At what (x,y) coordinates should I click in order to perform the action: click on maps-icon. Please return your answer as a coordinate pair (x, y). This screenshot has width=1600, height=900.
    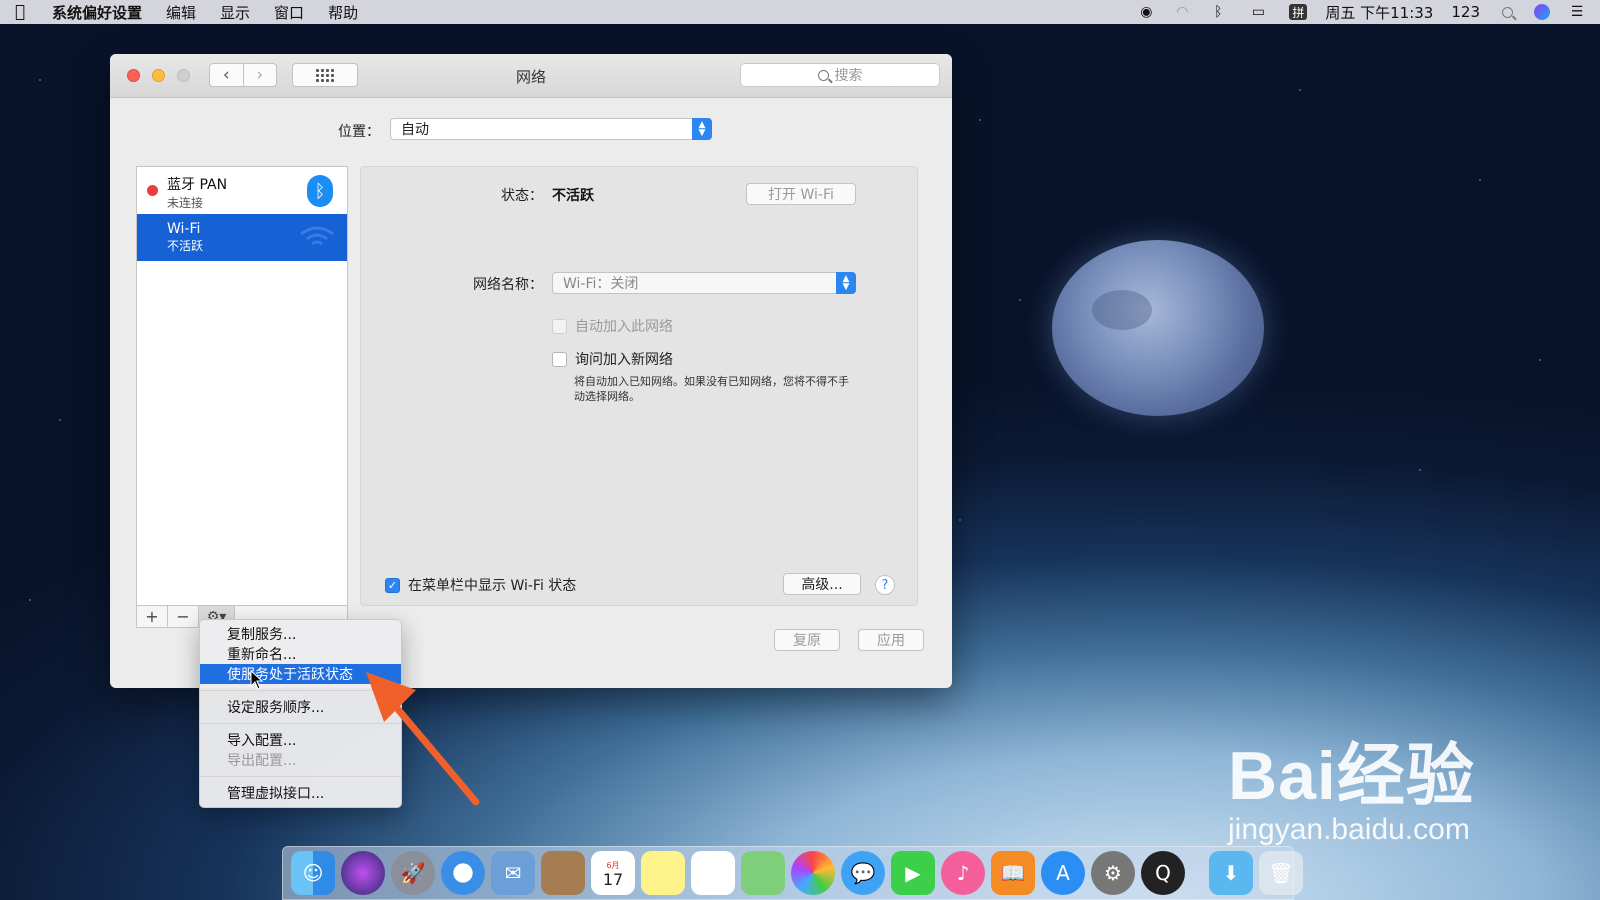
    Looking at the image, I should click on (763, 873).